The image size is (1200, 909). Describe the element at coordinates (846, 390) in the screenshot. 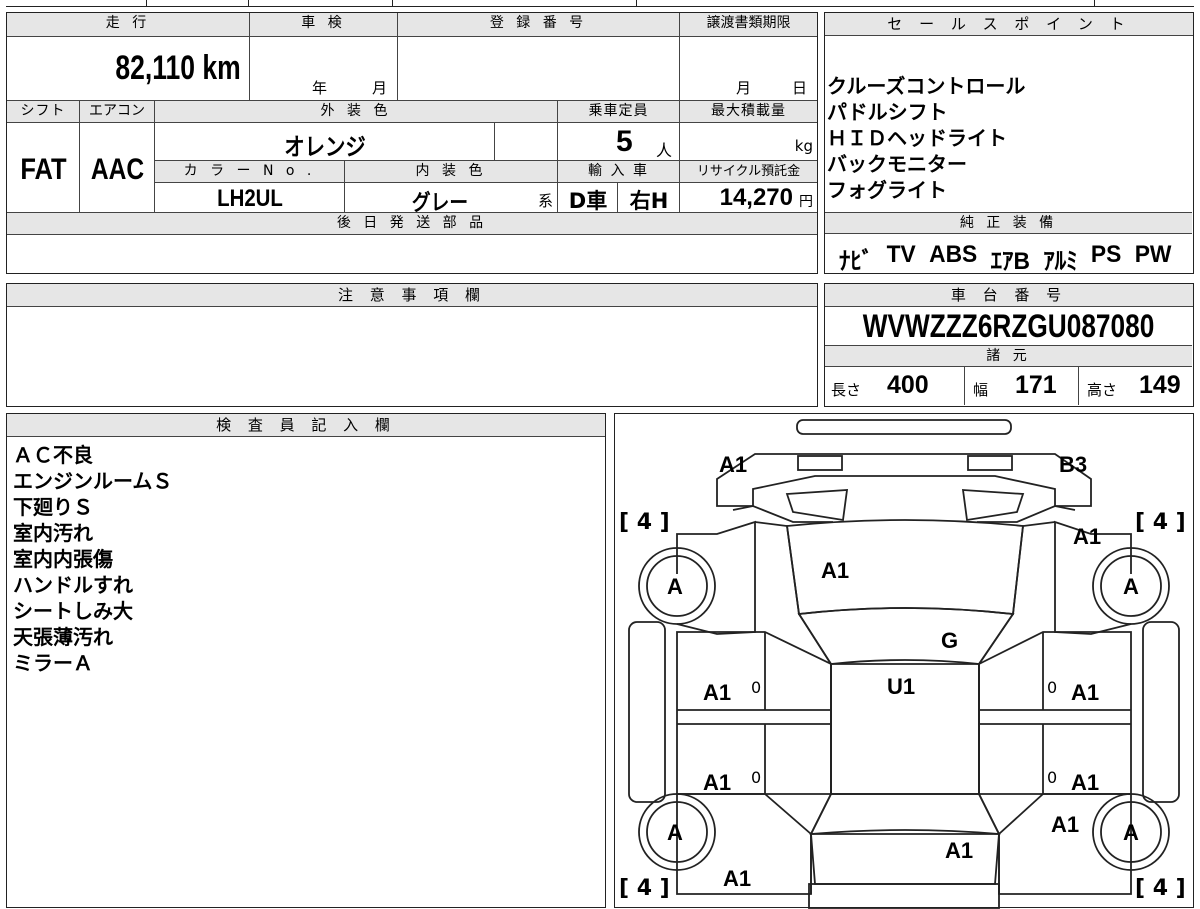

I see `length-label: 長さ` at that location.